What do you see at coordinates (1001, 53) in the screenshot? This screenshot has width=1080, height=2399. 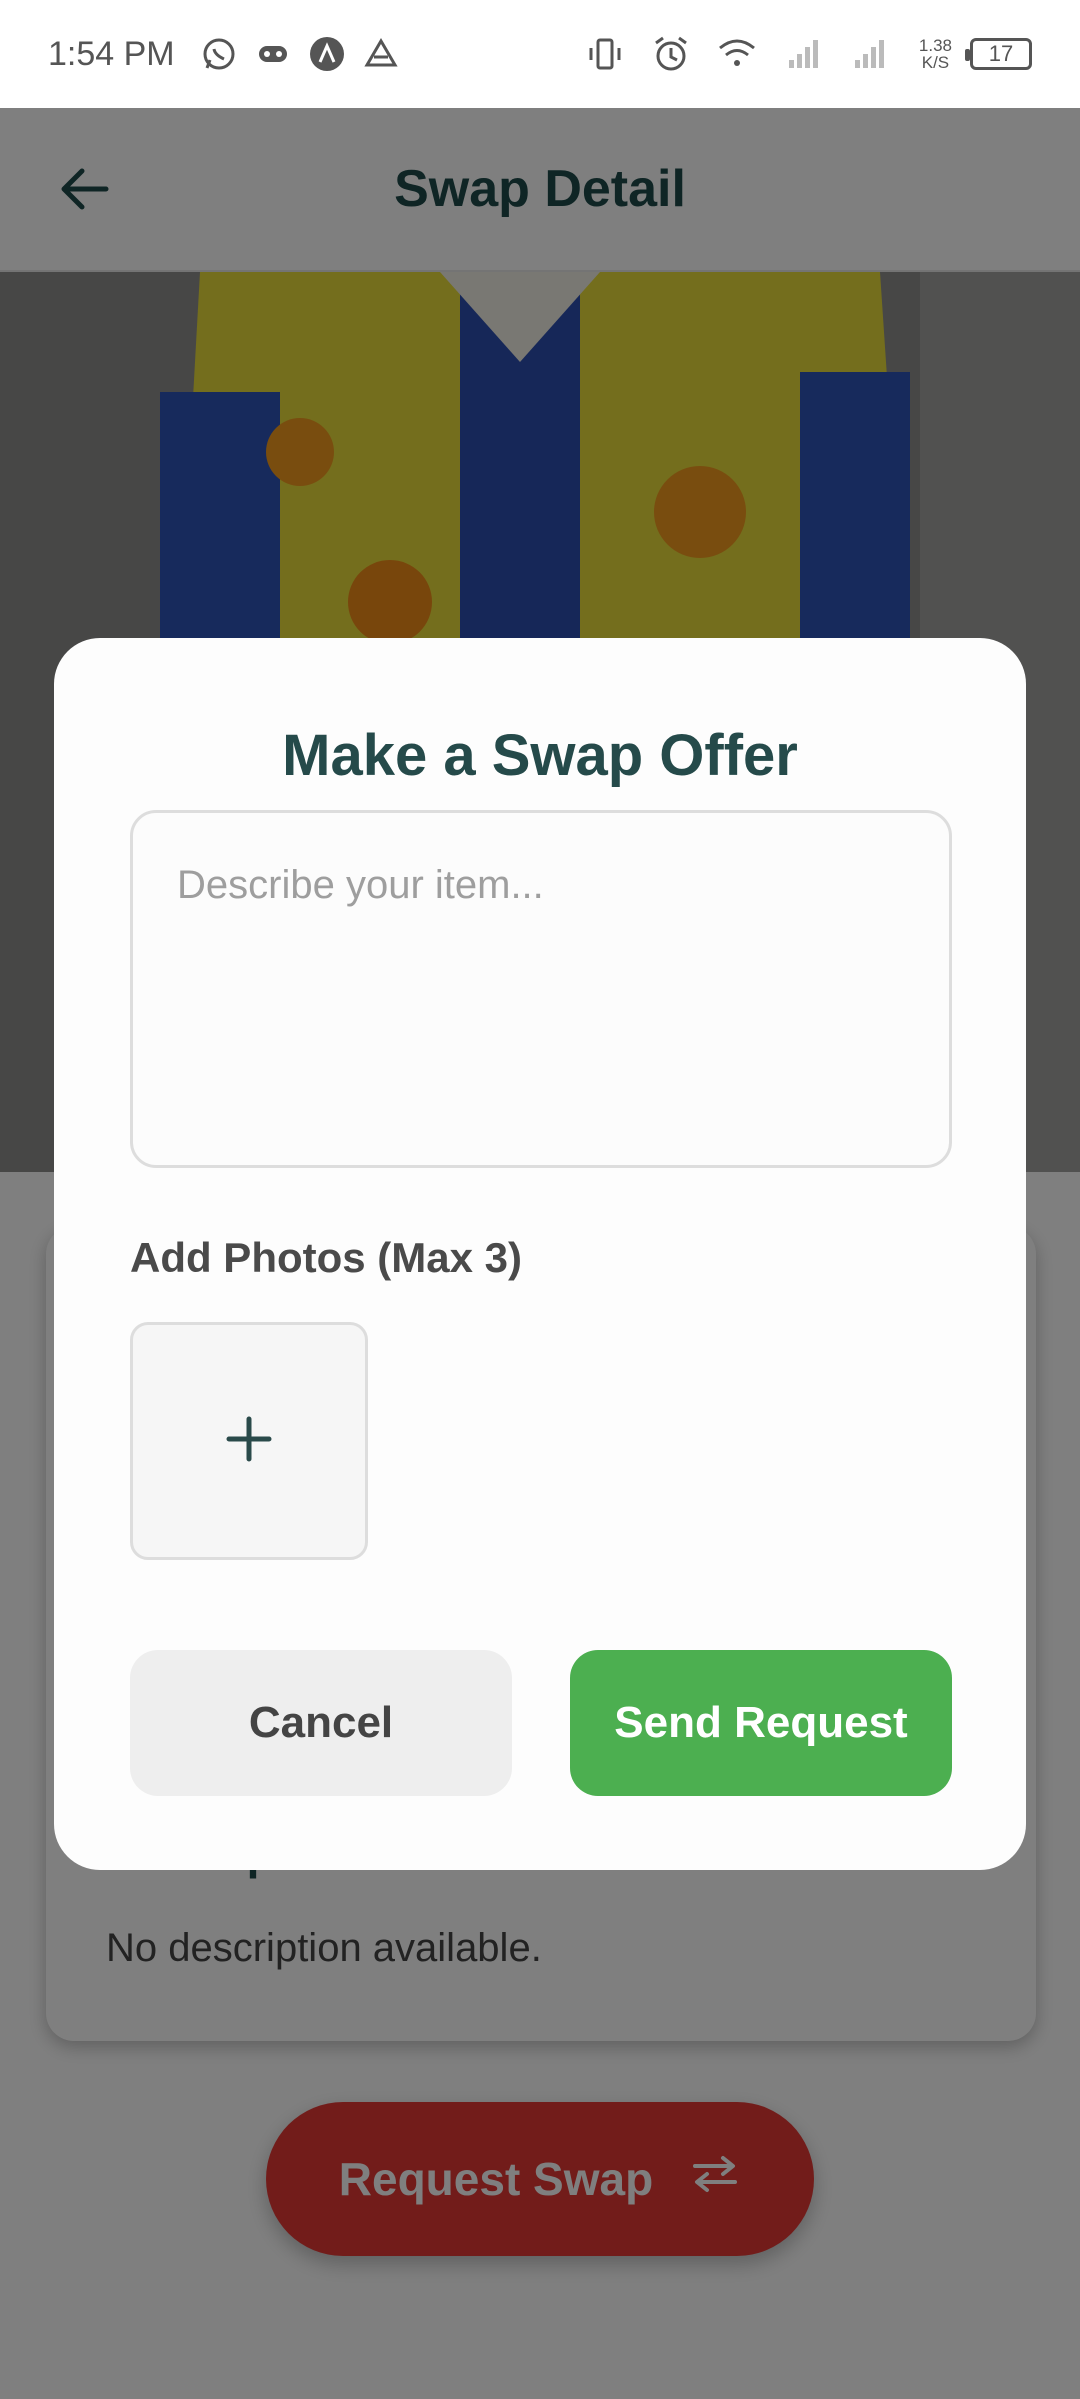 I see `battery-level: 17` at bounding box center [1001, 53].